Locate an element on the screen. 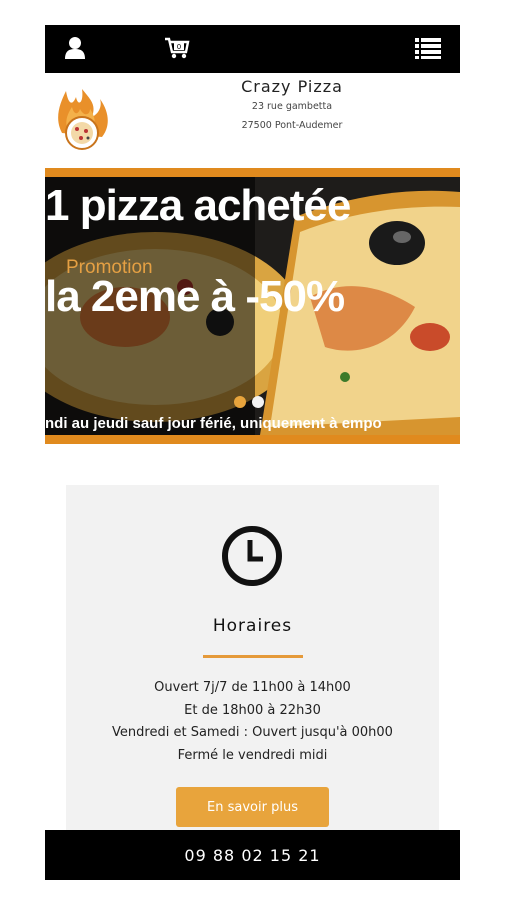  shop-address-city: 27500 Pont-Audemer is located at coordinates (292, 125).